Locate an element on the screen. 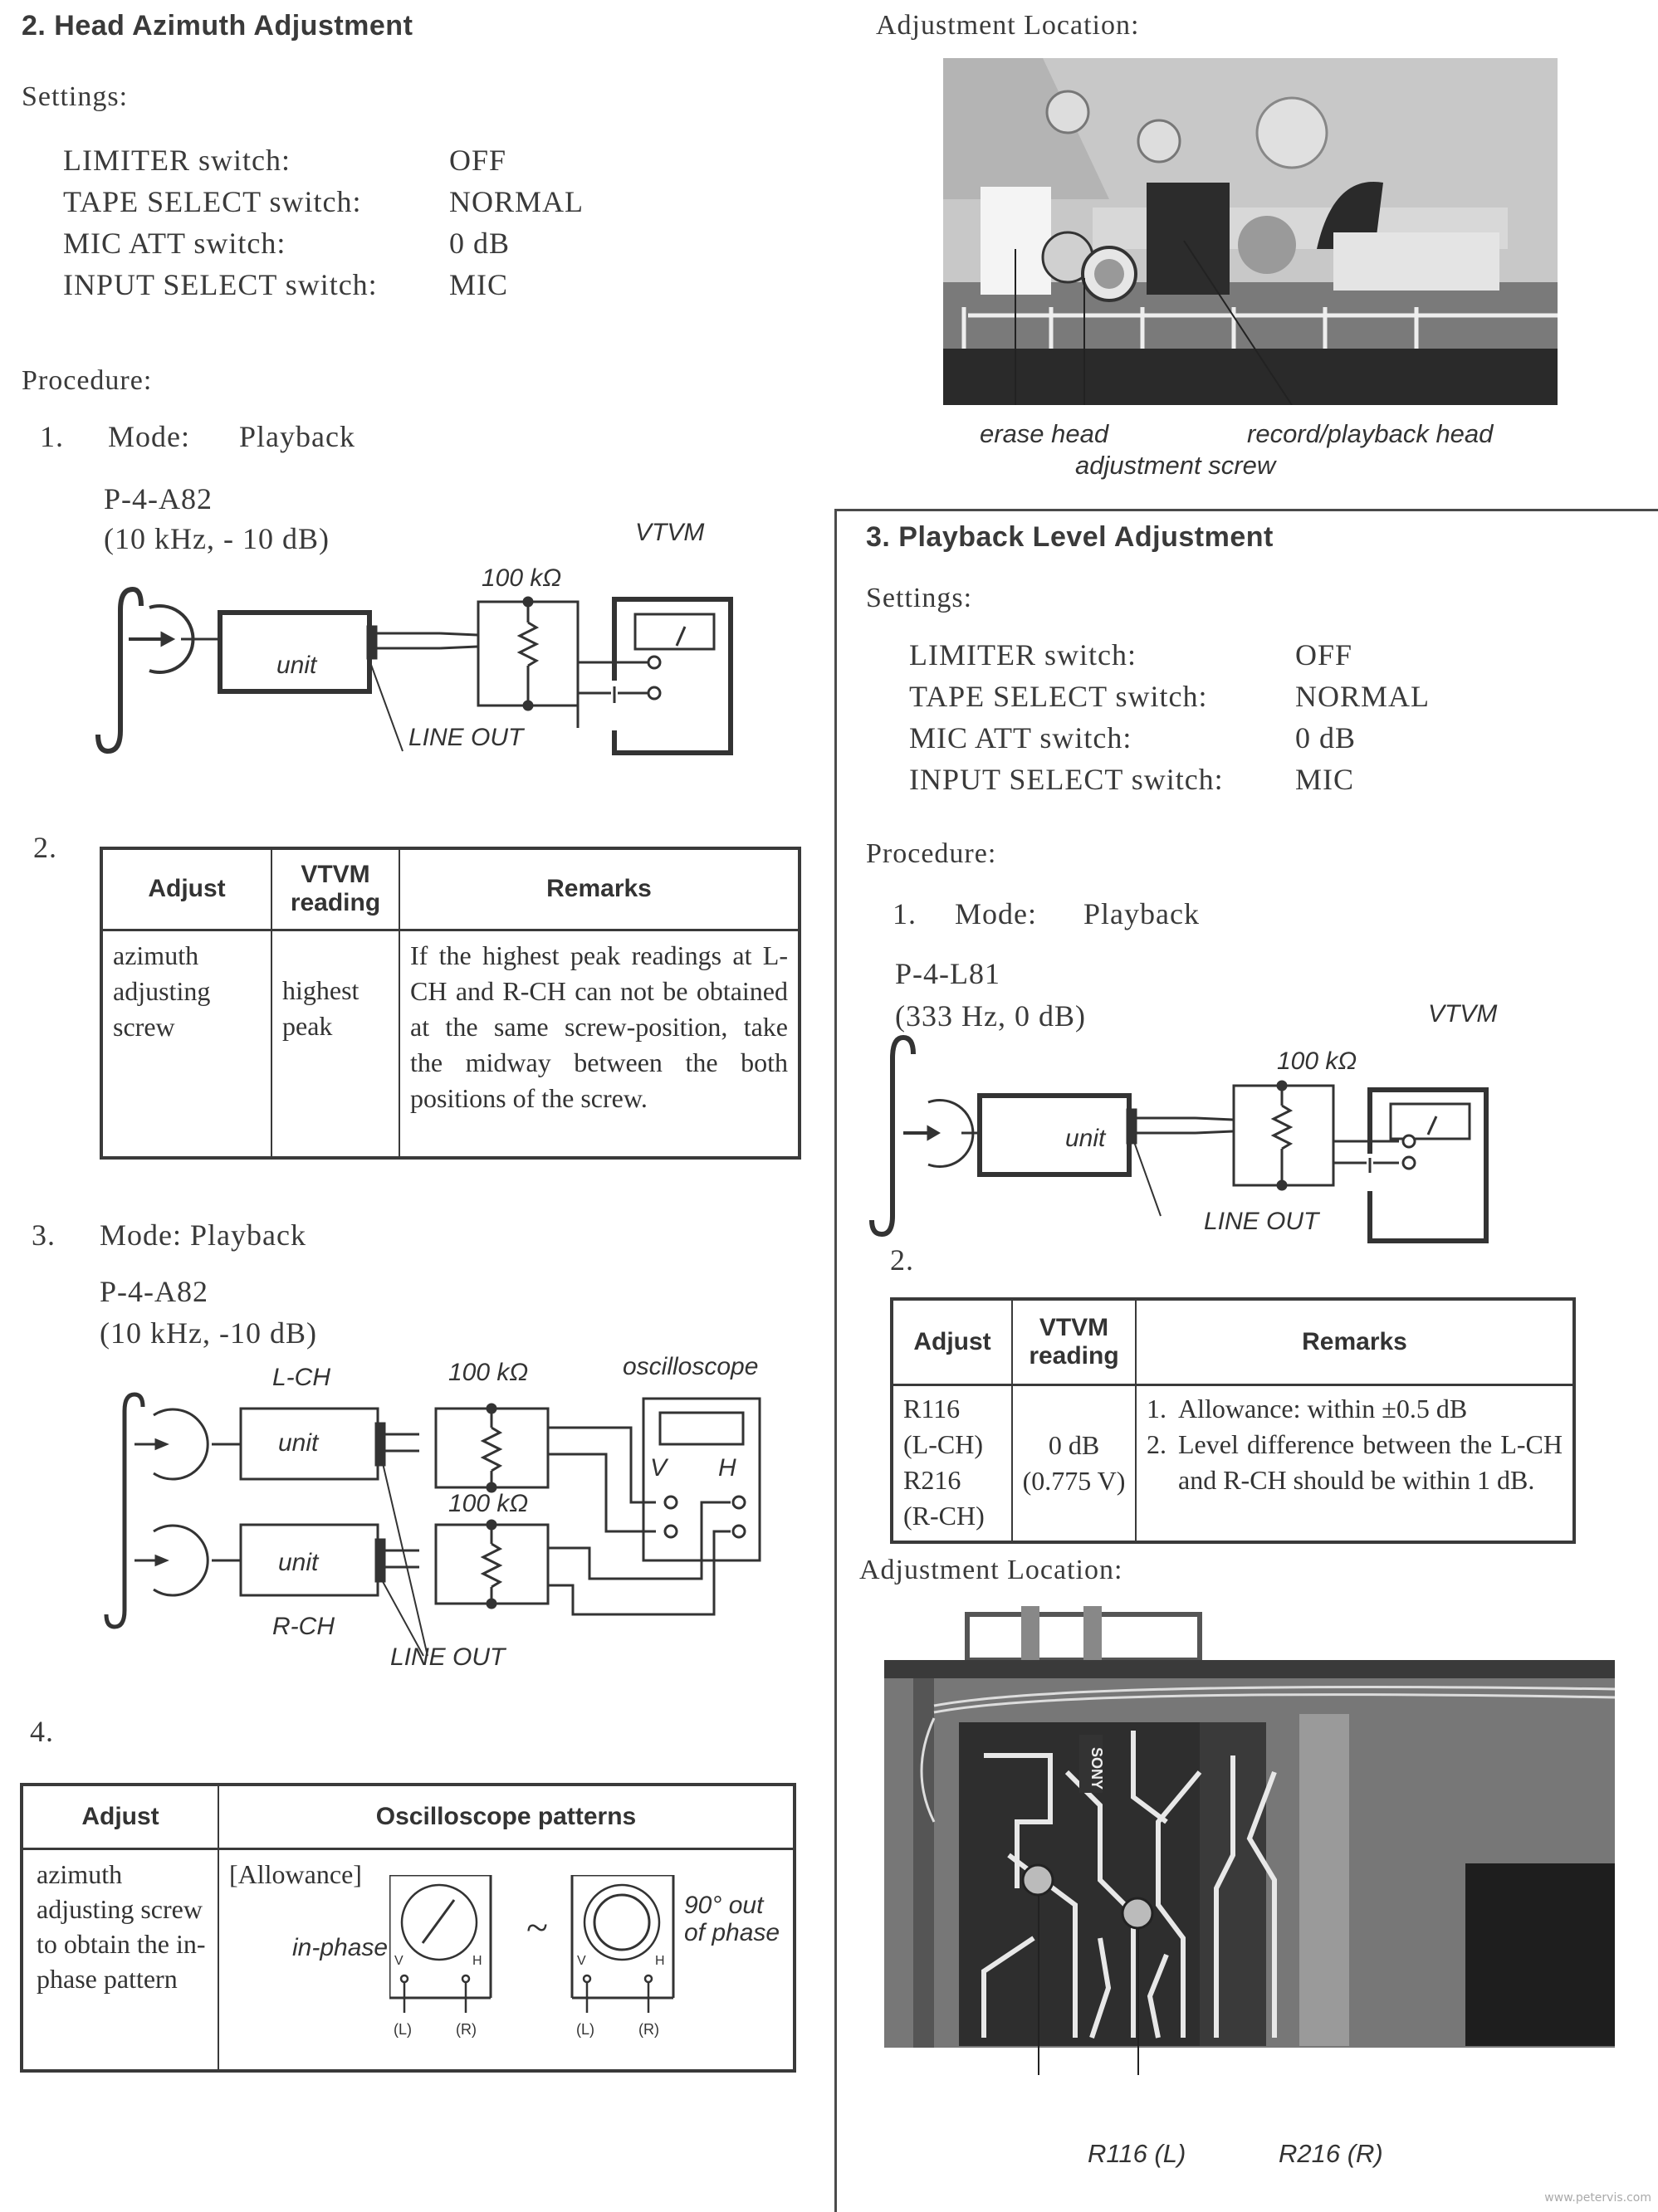 The width and height of the screenshot is (1658, 2212). cell-adjust: azimuth adjusting screw is located at coordinates (186, 1044).